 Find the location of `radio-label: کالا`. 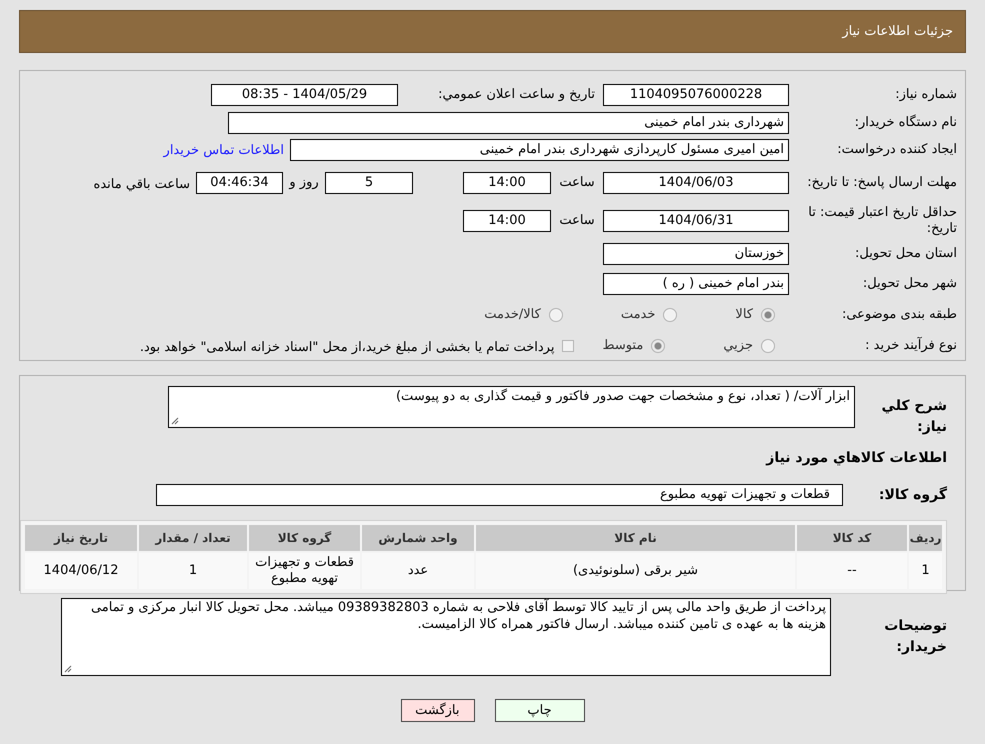

radio-label: کالا is located at coordinates (744, 315).